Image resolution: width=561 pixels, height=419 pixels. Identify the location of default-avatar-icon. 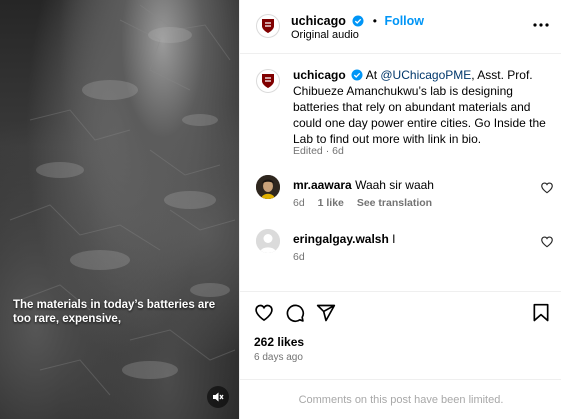
(268, 241).